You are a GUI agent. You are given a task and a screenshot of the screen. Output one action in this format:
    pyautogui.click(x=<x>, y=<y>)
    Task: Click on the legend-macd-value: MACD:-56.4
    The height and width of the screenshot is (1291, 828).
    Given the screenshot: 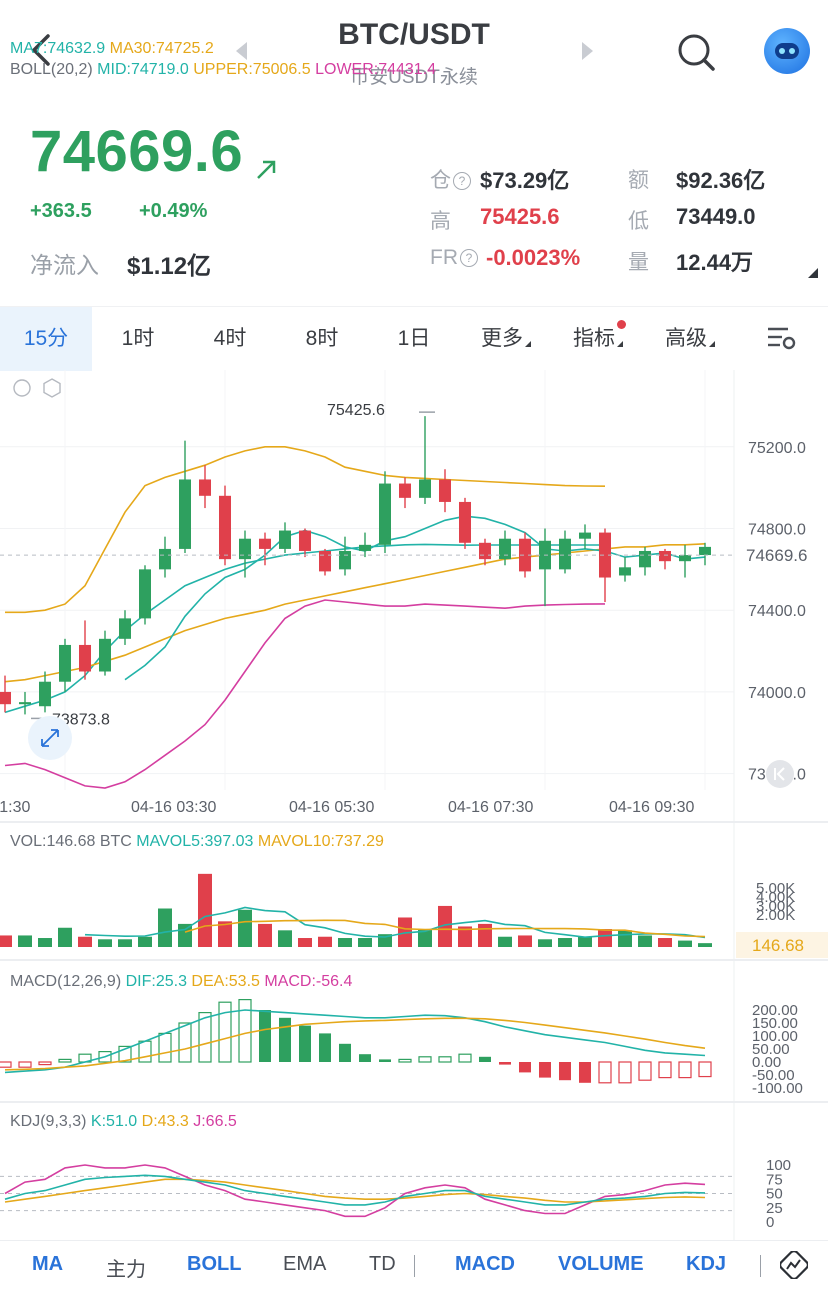 What is the action you would take?
    pyautogui.click(x=308, y=981)
    